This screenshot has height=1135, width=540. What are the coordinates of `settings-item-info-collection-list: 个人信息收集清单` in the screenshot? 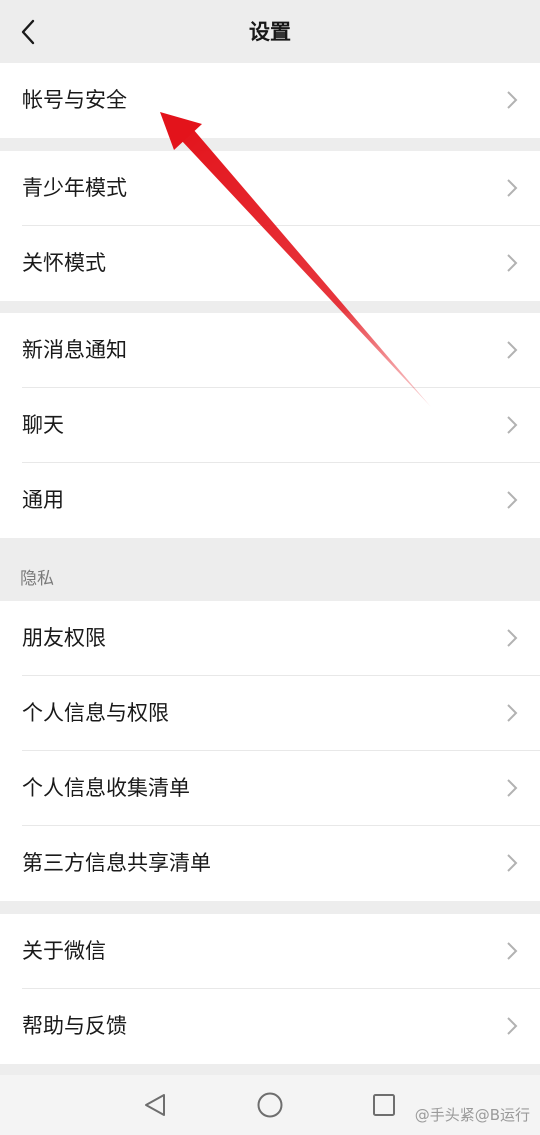 It's located at (270, 788).